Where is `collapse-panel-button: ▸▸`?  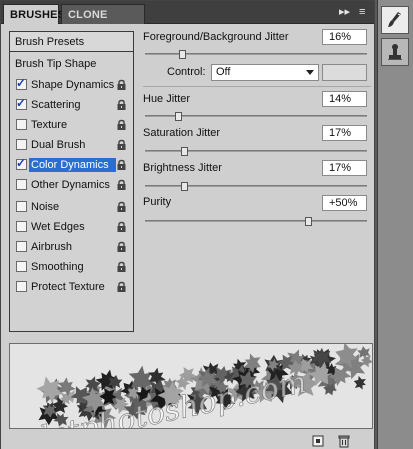
collapse-panel-button: ▸▸ is located at coordinates (344, 12).